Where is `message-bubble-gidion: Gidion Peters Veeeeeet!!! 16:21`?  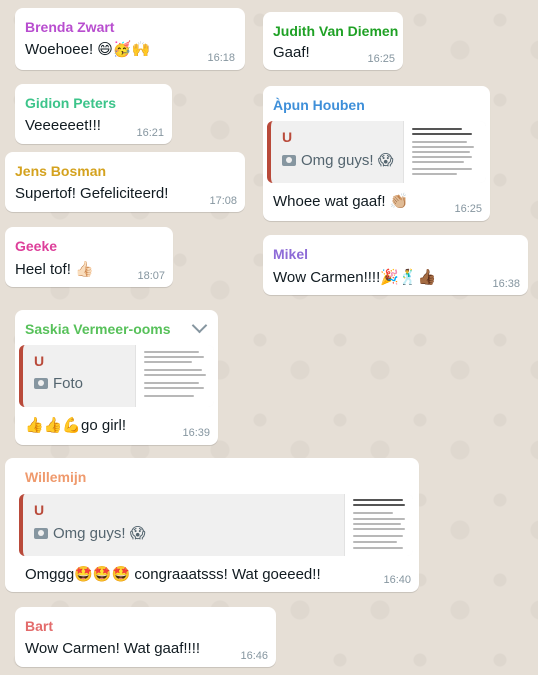 message-bubble-gidion: Gidion Peters Veeeeeet!!! 16:21 is located at coordinates (93, 114).